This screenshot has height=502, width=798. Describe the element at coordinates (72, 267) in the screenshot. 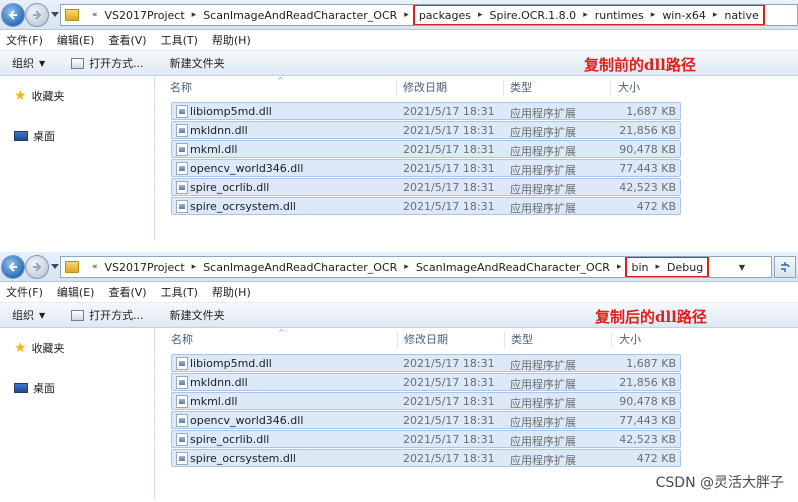

I see `folder-icon` at that location.